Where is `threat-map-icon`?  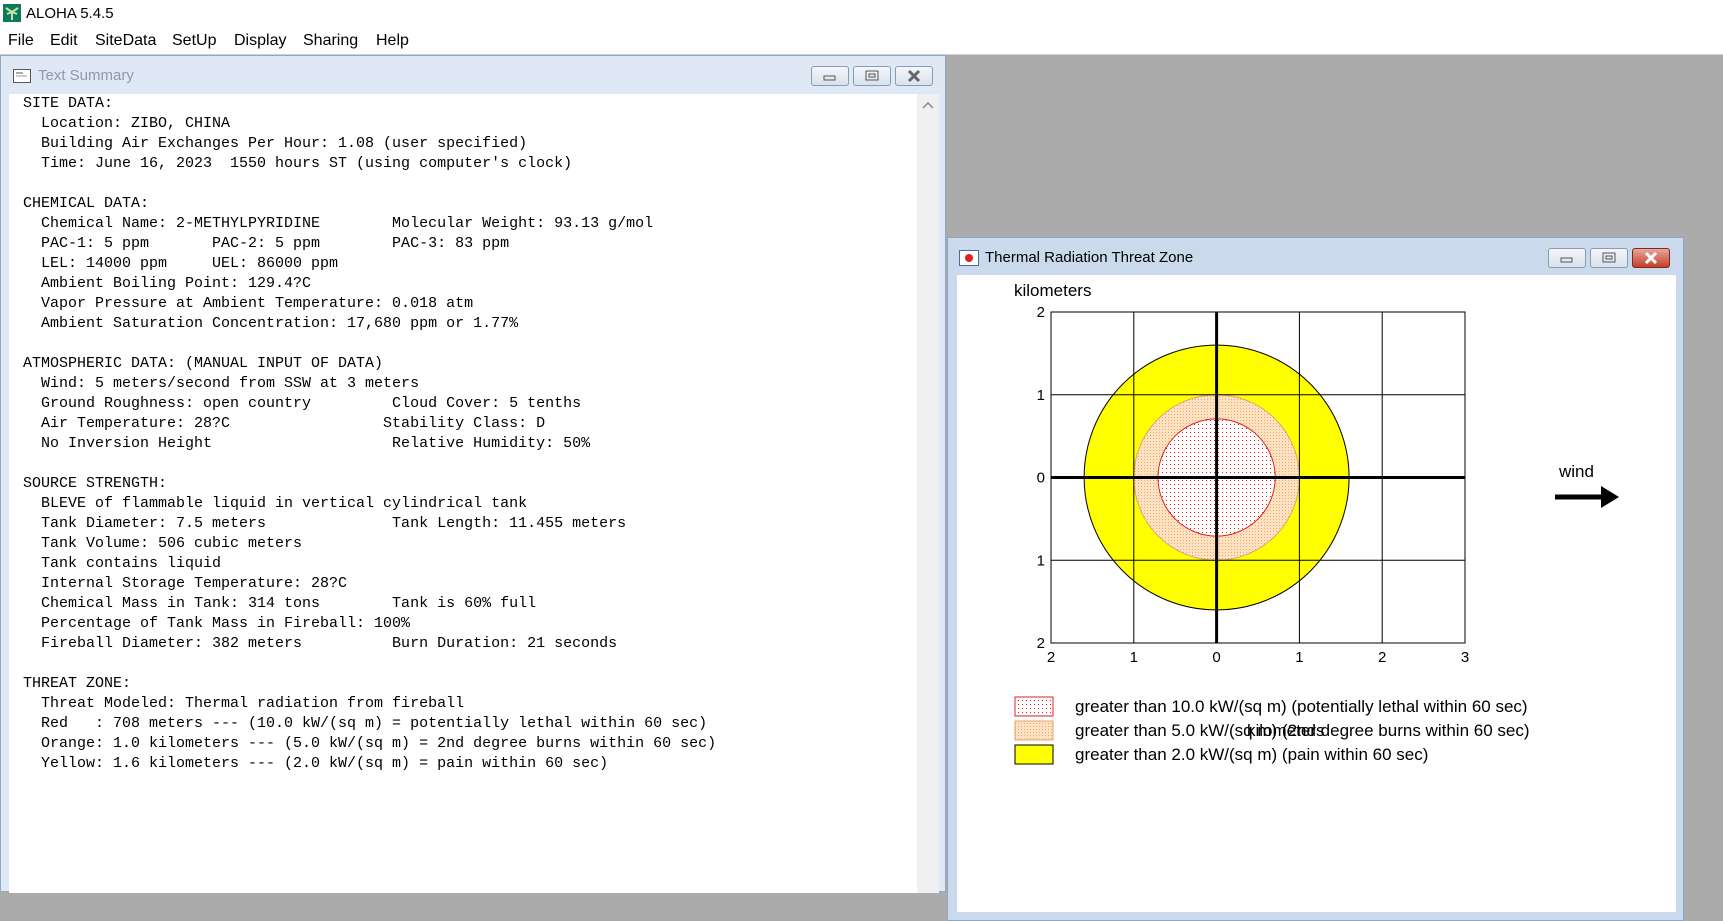 threat-map-icon is located at coordinates (969, 258).